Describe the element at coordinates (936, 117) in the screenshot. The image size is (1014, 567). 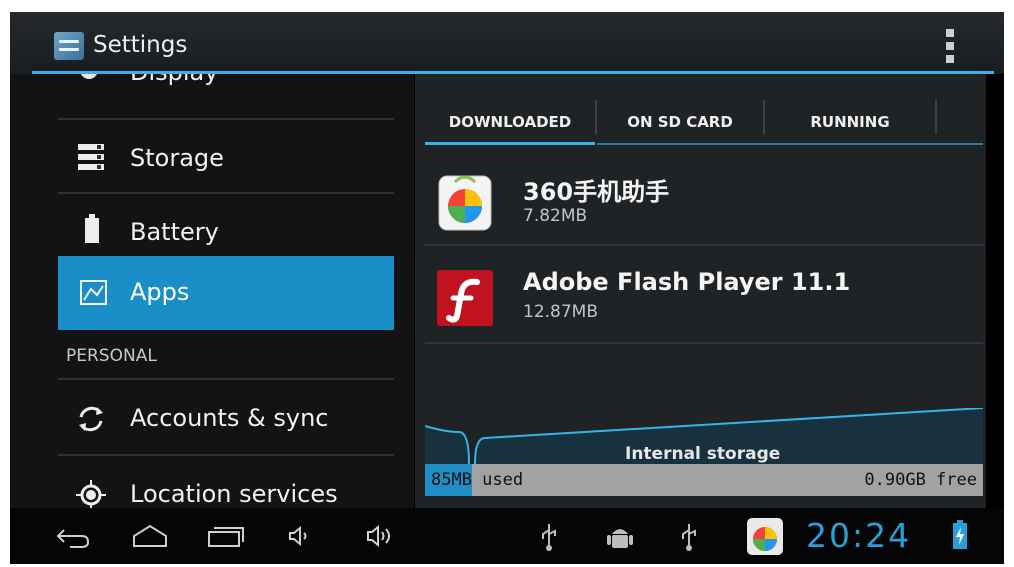
I see `tab-separator` at that location.